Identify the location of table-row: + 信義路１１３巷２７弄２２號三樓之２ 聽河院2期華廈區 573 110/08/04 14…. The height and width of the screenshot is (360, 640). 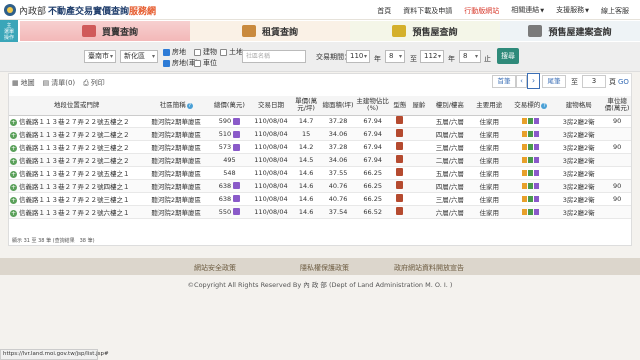
(320, 147).